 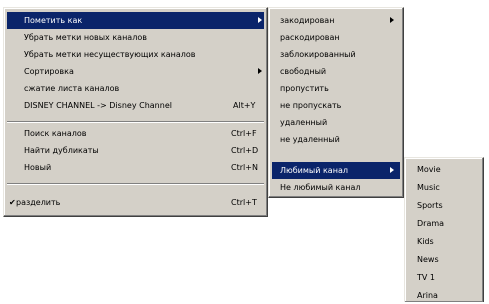 What do you see at coordinates (12, 202) in the screenshot?
I see `checkmark-icon: ✔` at bounding box center [12, 202].